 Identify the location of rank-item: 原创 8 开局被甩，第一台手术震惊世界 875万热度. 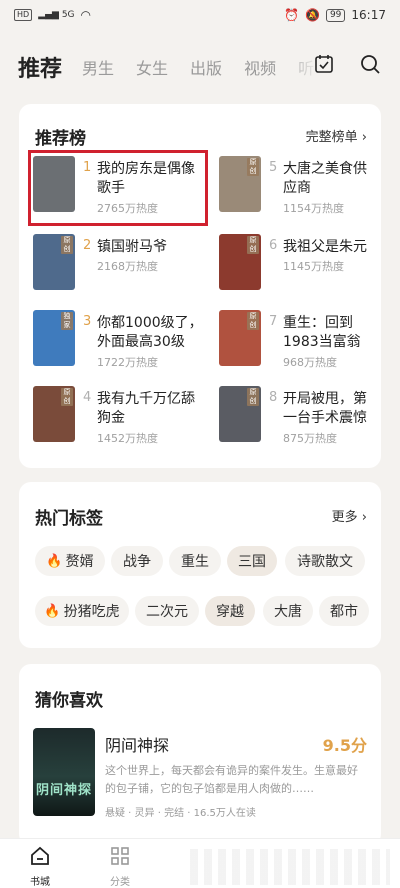
(306, 416).